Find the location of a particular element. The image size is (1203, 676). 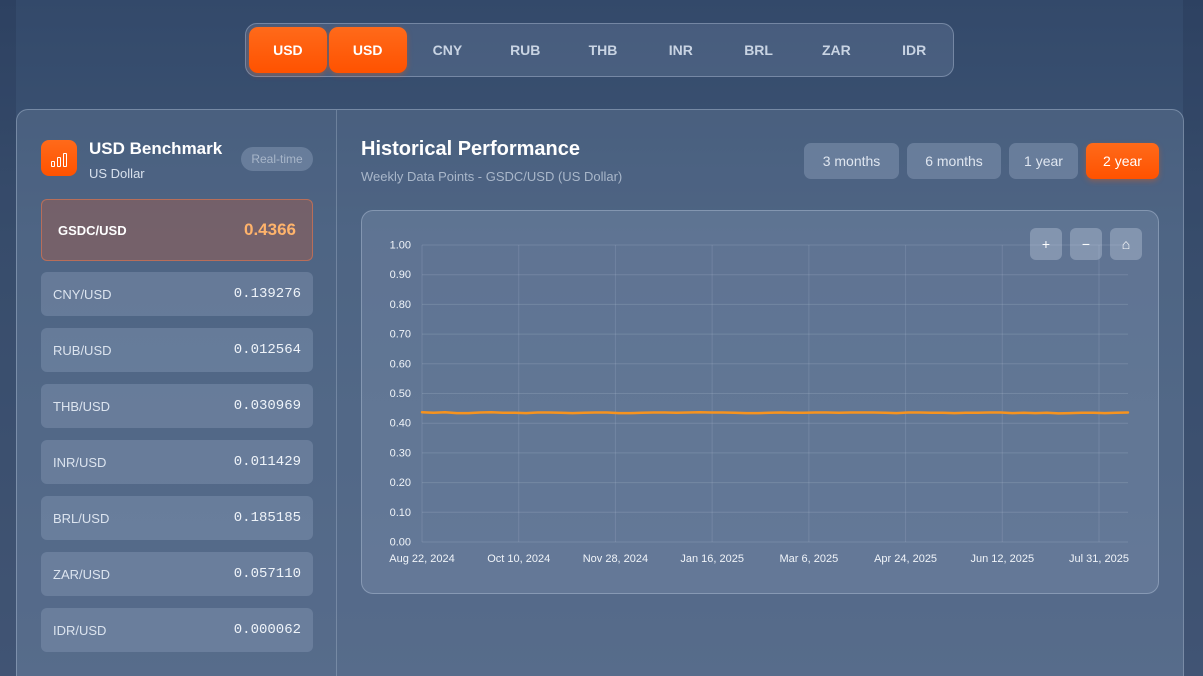

currency-tabs: USD USD CNY RUB THB INR BRL ZAR IDR is located at coordinates (599, 50).